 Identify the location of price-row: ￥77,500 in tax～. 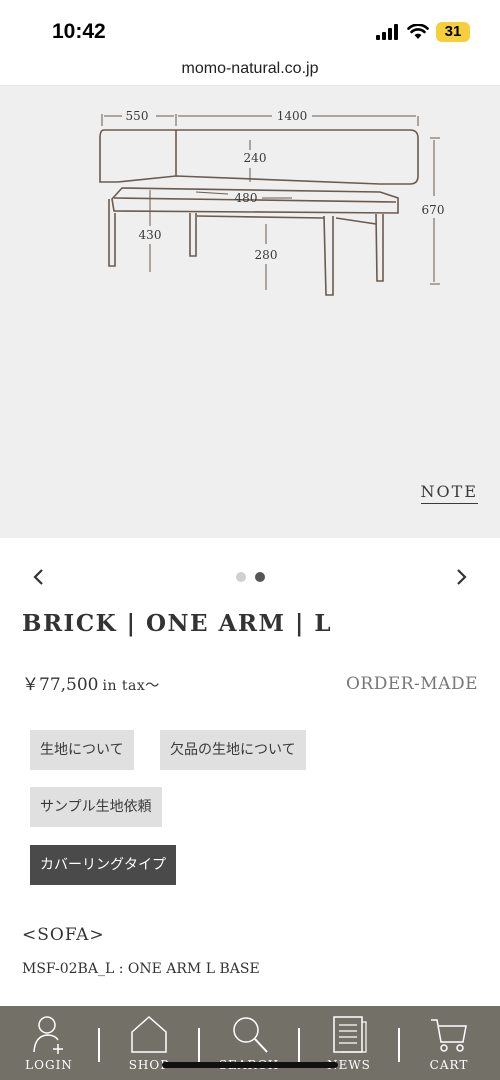
(91, 682).